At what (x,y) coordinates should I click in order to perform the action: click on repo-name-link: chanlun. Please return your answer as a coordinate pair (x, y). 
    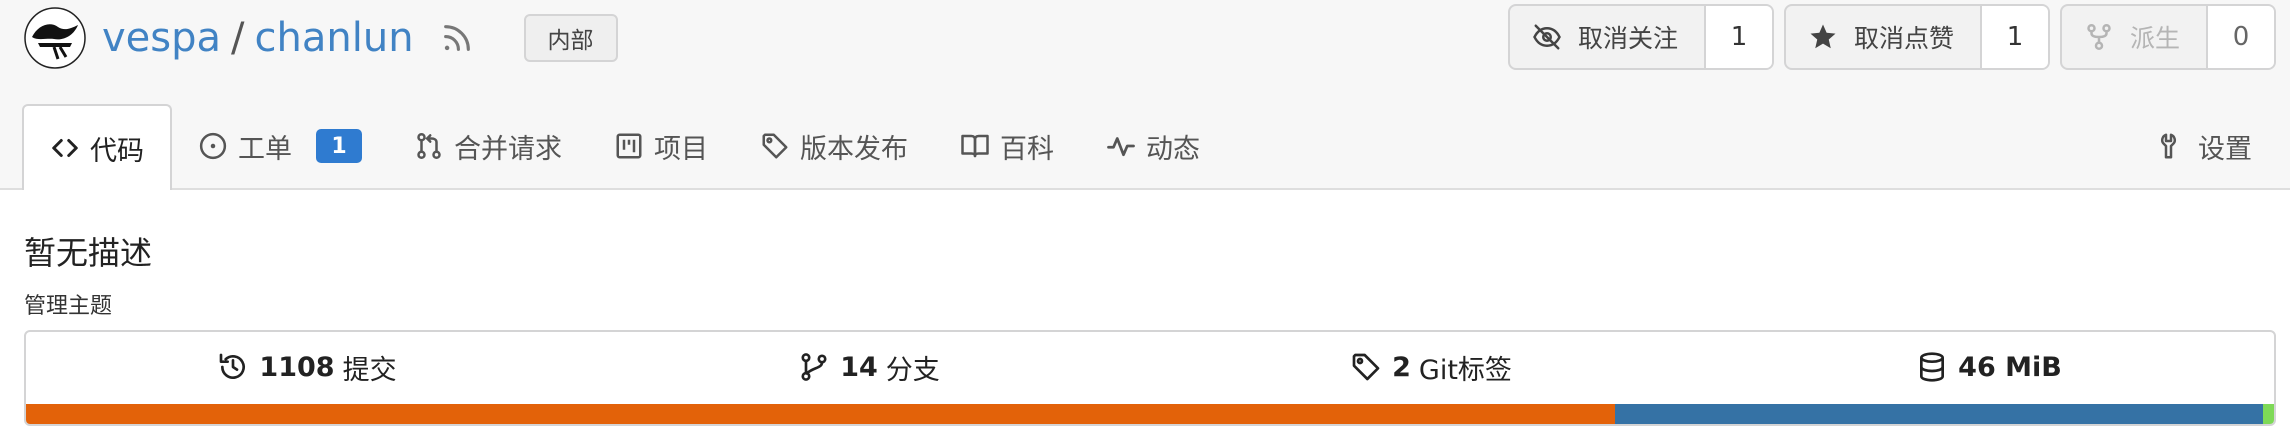
    Looking at the image, I should click on (334, 38).